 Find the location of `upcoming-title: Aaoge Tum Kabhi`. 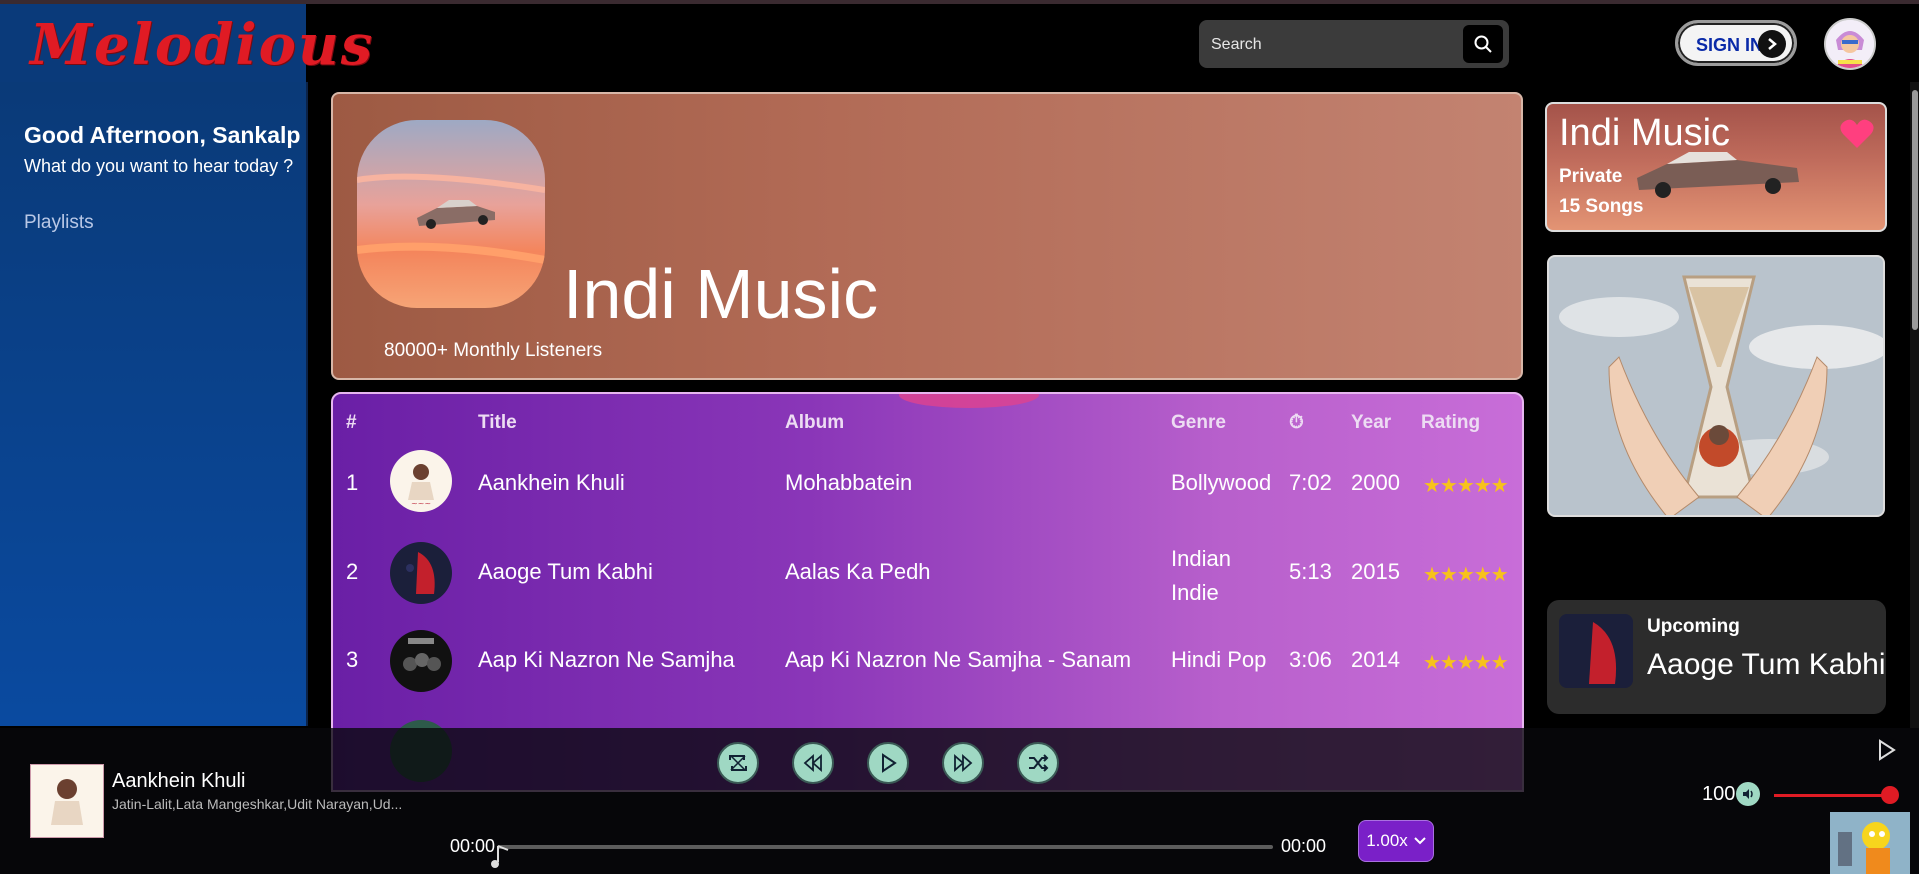

upcoming-title: Aaoge Tum Kabhi is located at coordinates (1766, 664).